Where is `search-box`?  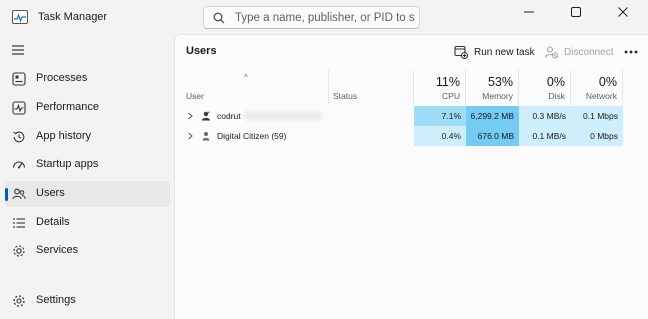
search-box is located at coordinates (311, 17).